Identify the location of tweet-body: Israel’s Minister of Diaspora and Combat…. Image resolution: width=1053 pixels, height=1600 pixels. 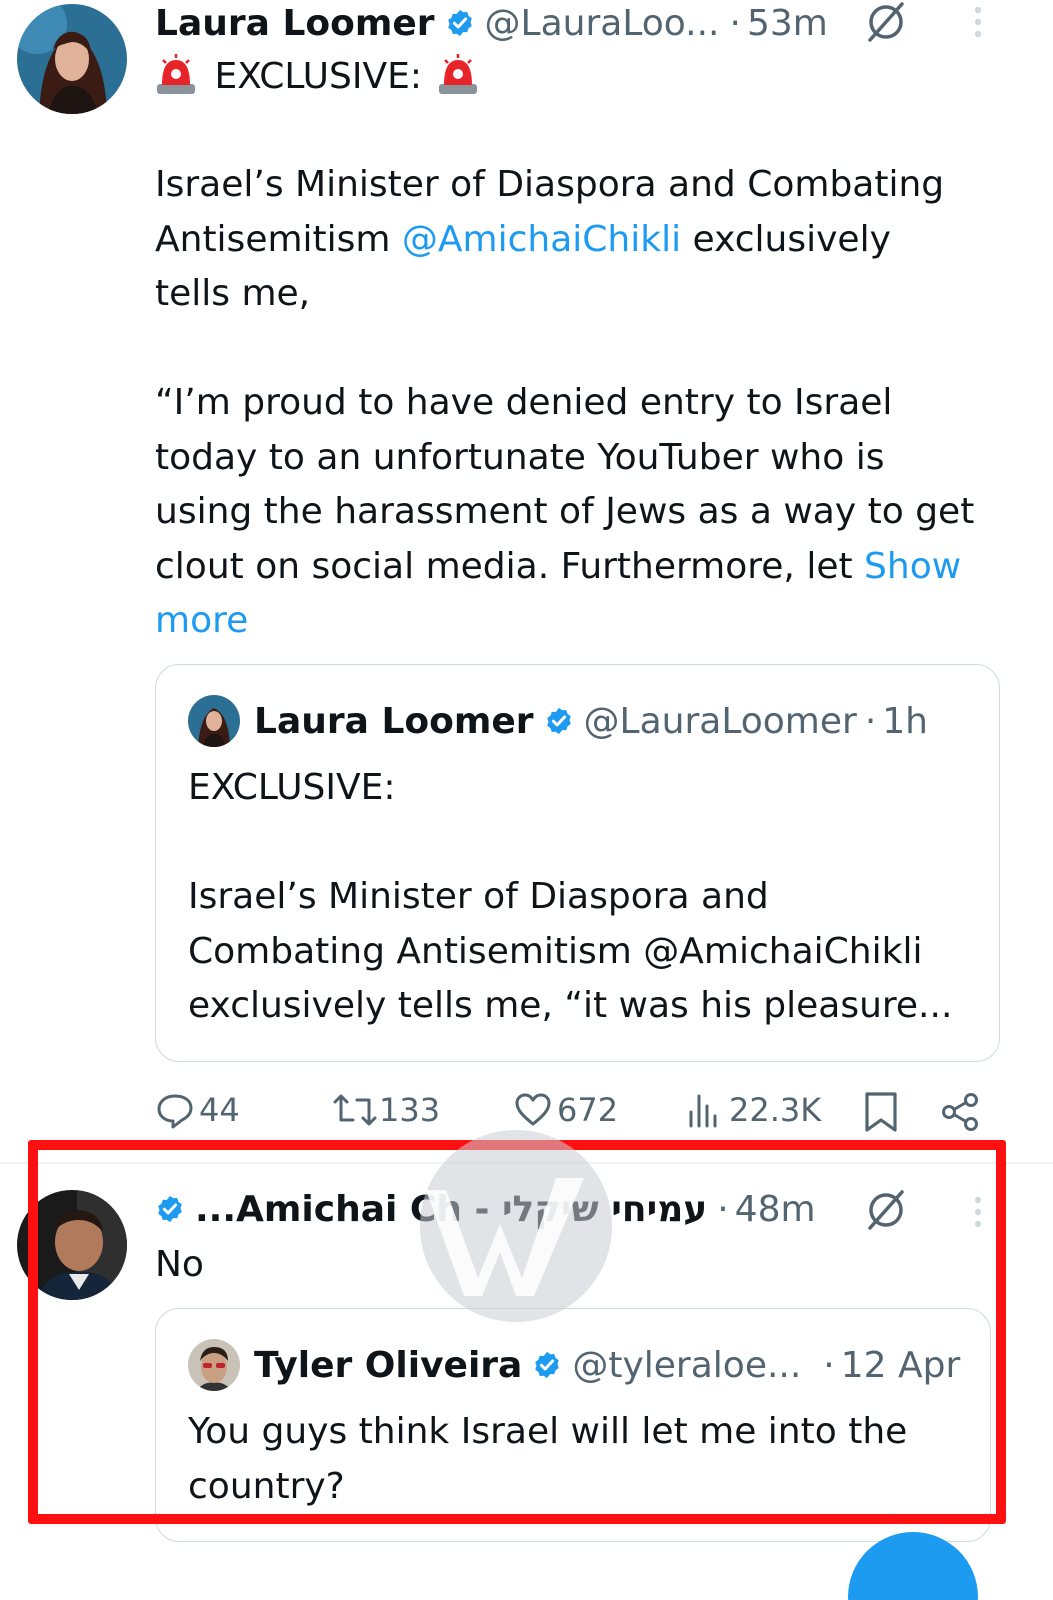
(549, 240).